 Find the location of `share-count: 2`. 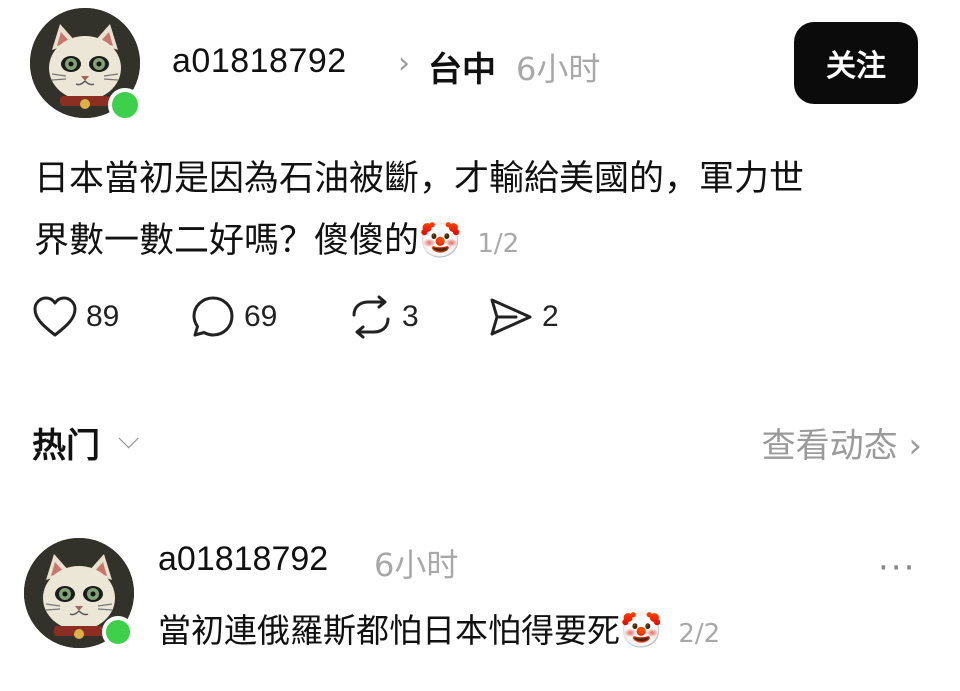

share-count: 2 is located at coordinates (550, 316).